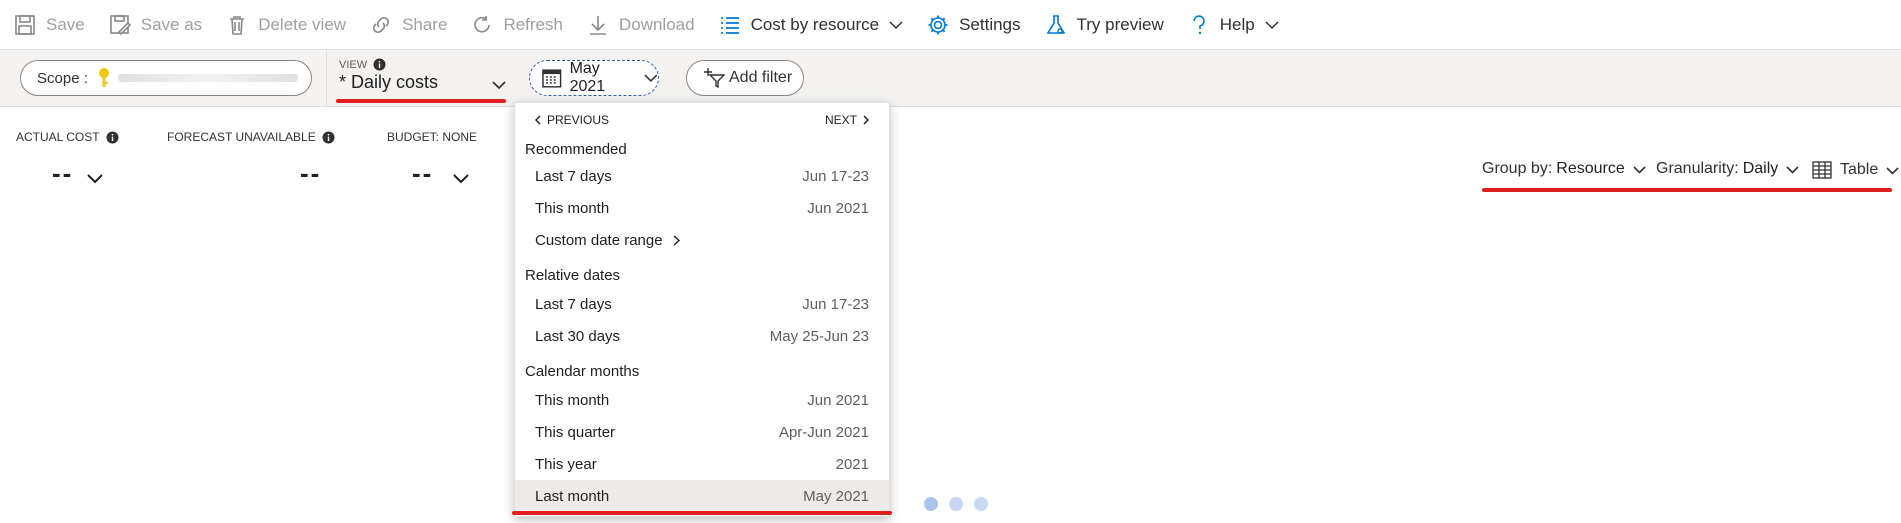  What do you see at coordinates (848, 120) in the screenshot?
I see `next-button: NEXT` at bounding box center [848, 120].